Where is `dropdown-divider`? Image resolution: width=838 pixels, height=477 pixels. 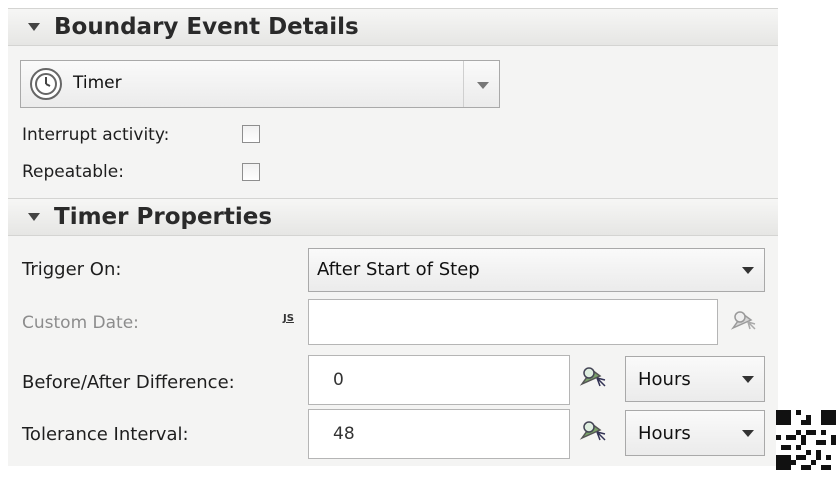 dropdown-divider is located at coordinates (463, 84).